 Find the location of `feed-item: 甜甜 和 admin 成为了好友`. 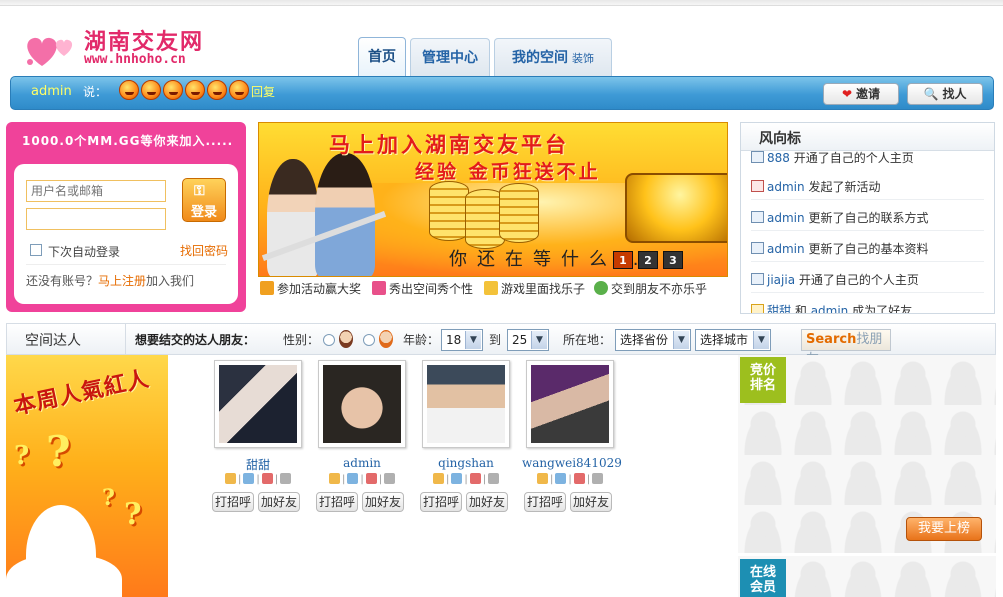

feed-item: 甜甜 和 admin 成为了好友 is located at coordinates (831, 307).